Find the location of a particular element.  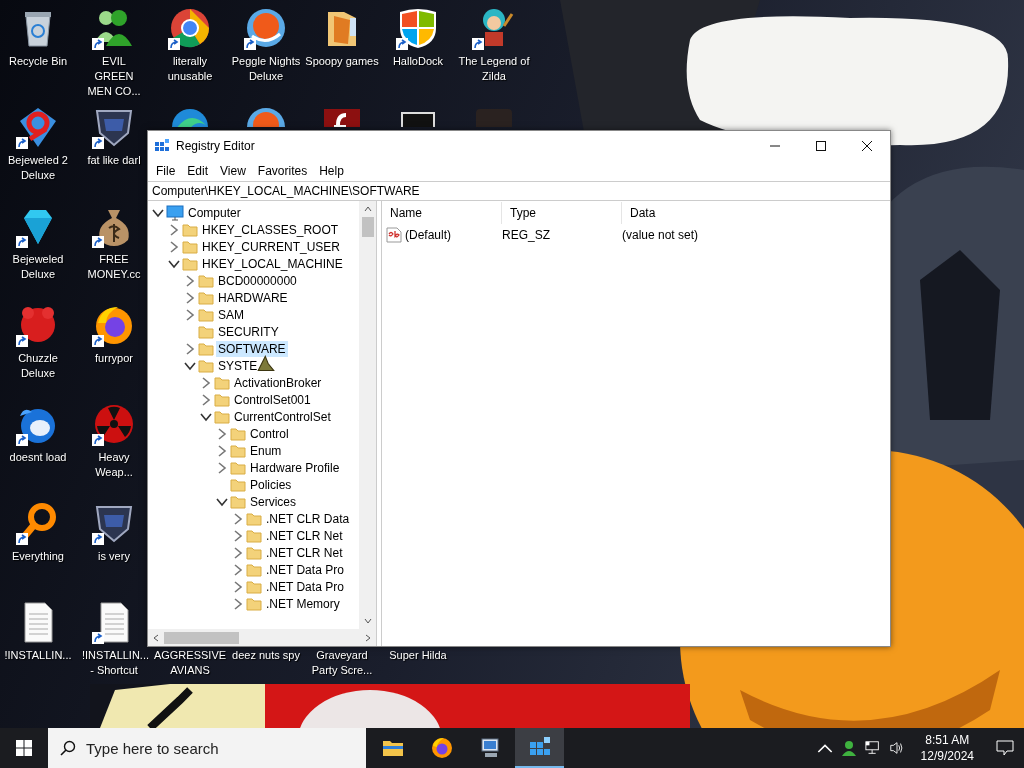

speaker-icon is located at coordinates (896, 748).